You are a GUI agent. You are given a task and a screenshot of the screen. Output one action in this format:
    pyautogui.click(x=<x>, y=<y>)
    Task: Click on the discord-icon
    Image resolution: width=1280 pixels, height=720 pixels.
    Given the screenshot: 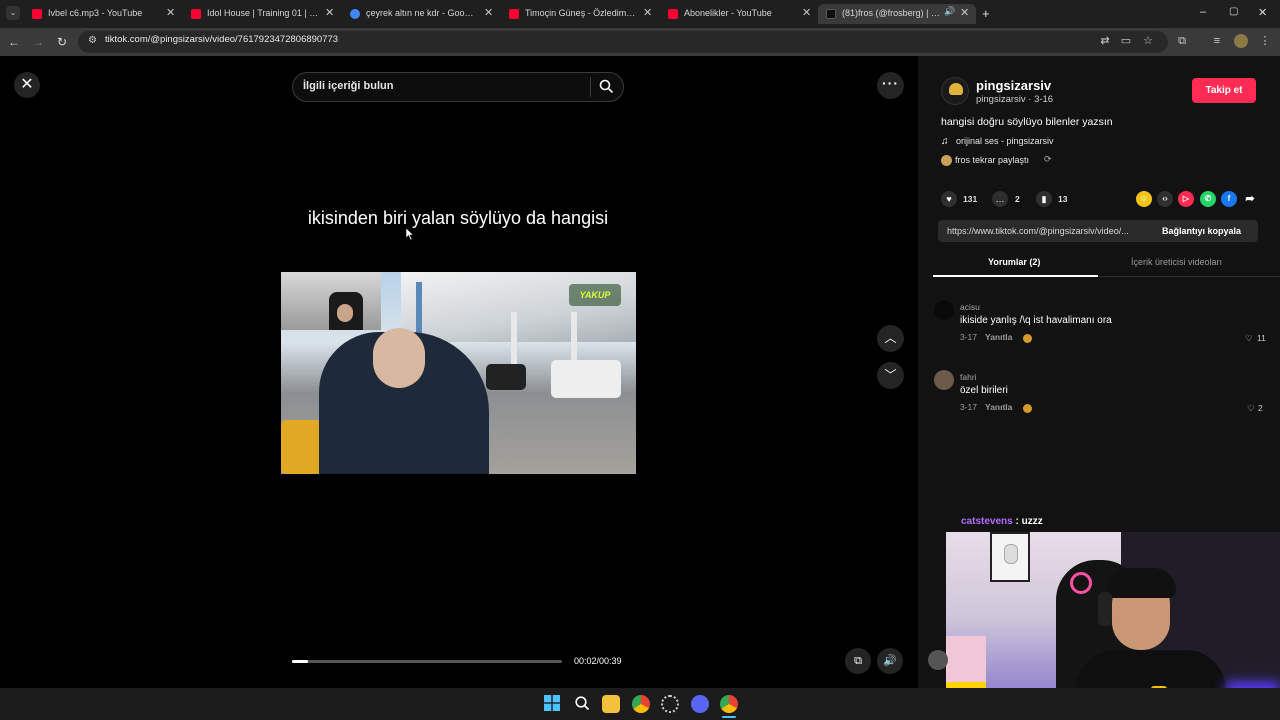 What is the action you would take?
    pyautogui.click(x=700, y=704)
    